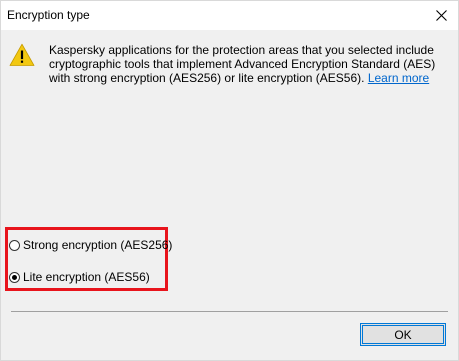  I want to click on close-button, so click(441, 15).